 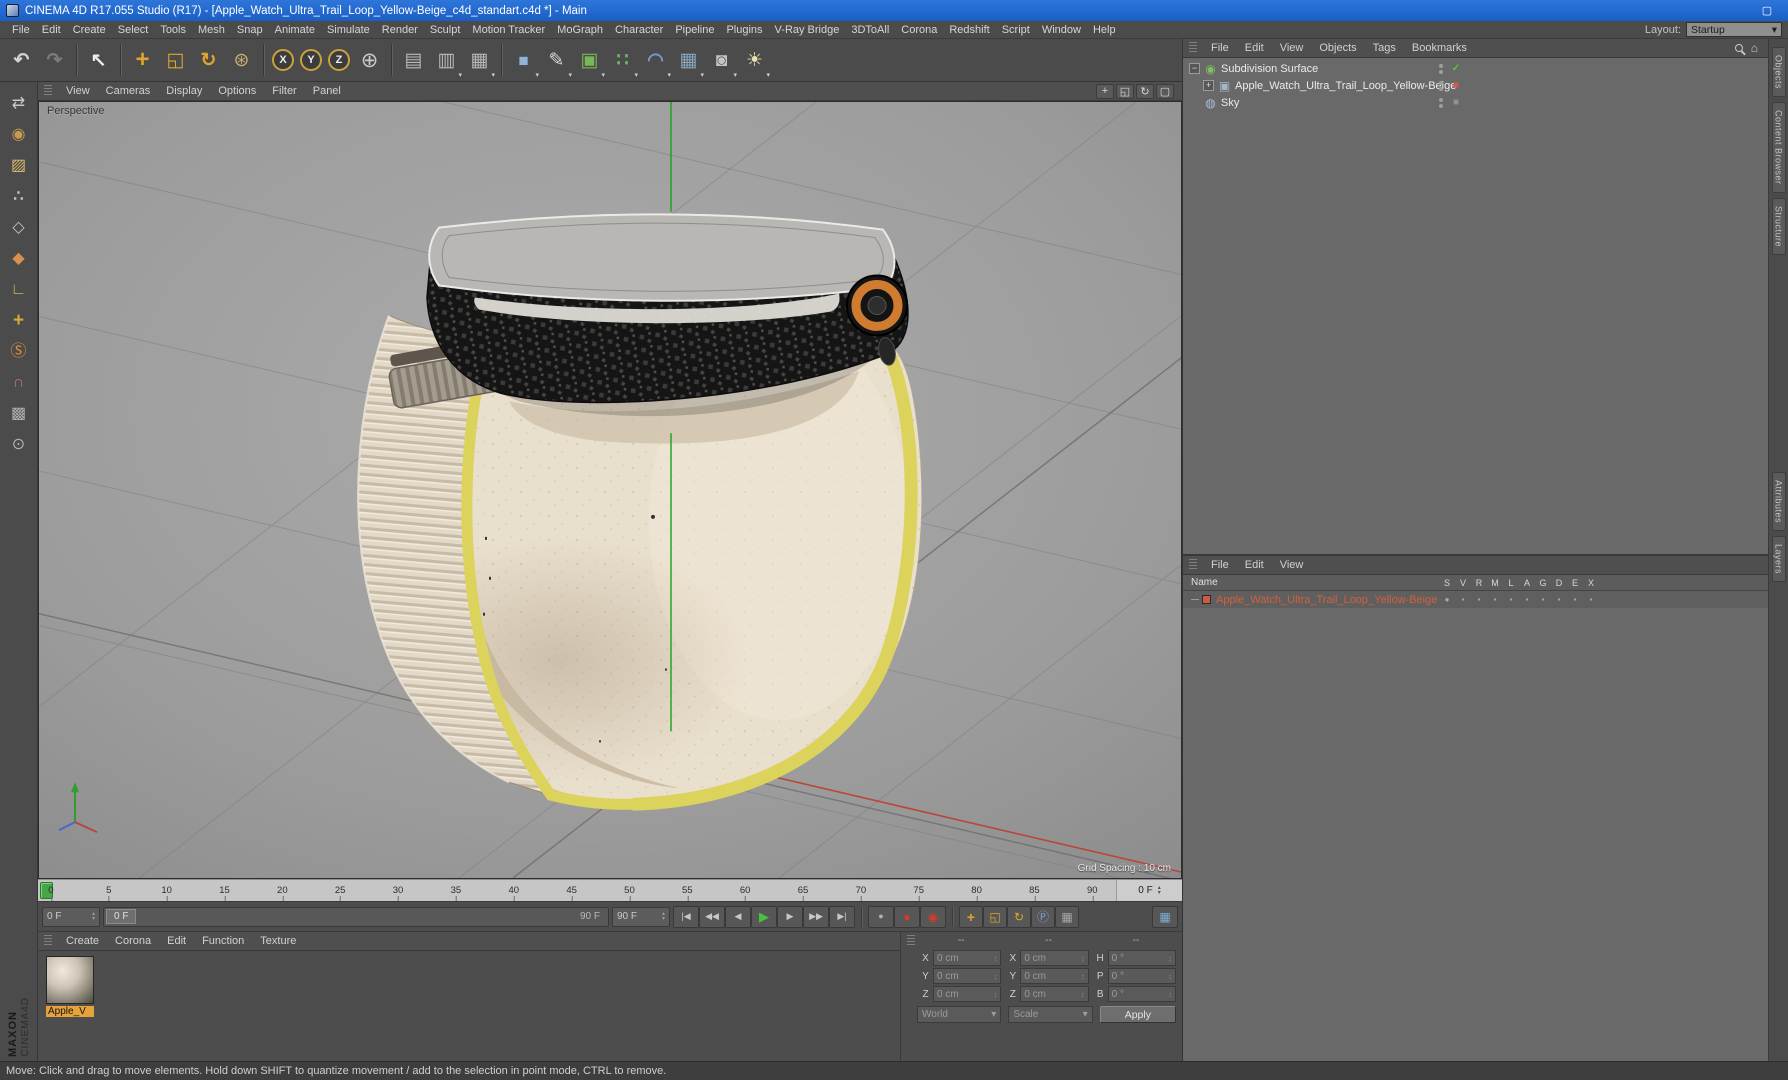 What do you see at coordinates (1254, 565) in the screenshot?
I see `layer-manager-menu-item: Edit` at bounding box center [1254, 565].